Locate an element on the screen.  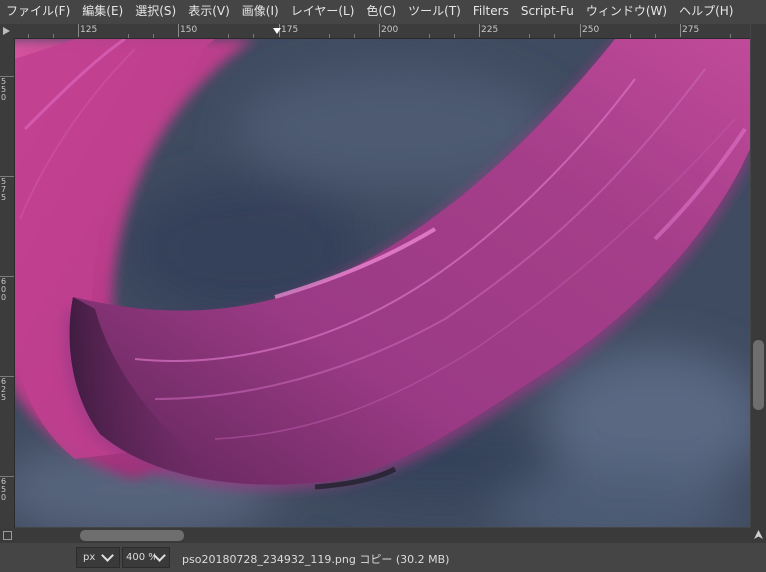
horizontal-scrollbar-thumb is located at coordinates (132, 535).